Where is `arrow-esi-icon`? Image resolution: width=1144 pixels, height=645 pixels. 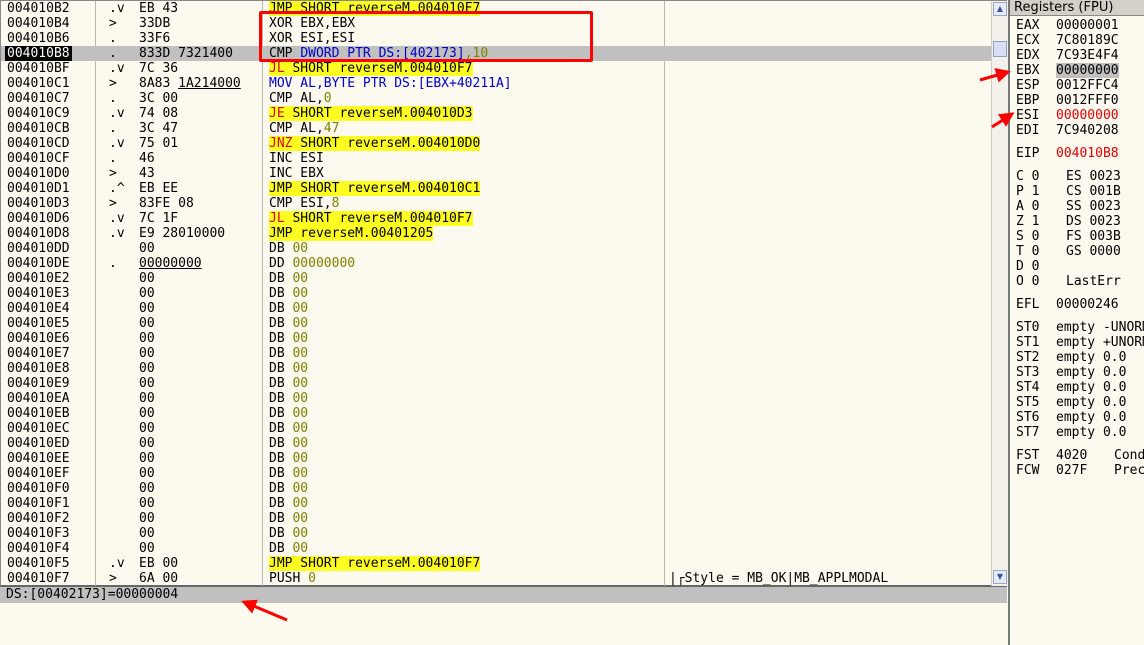
arrow-esi-icon is located at coordinates (1003, 120).